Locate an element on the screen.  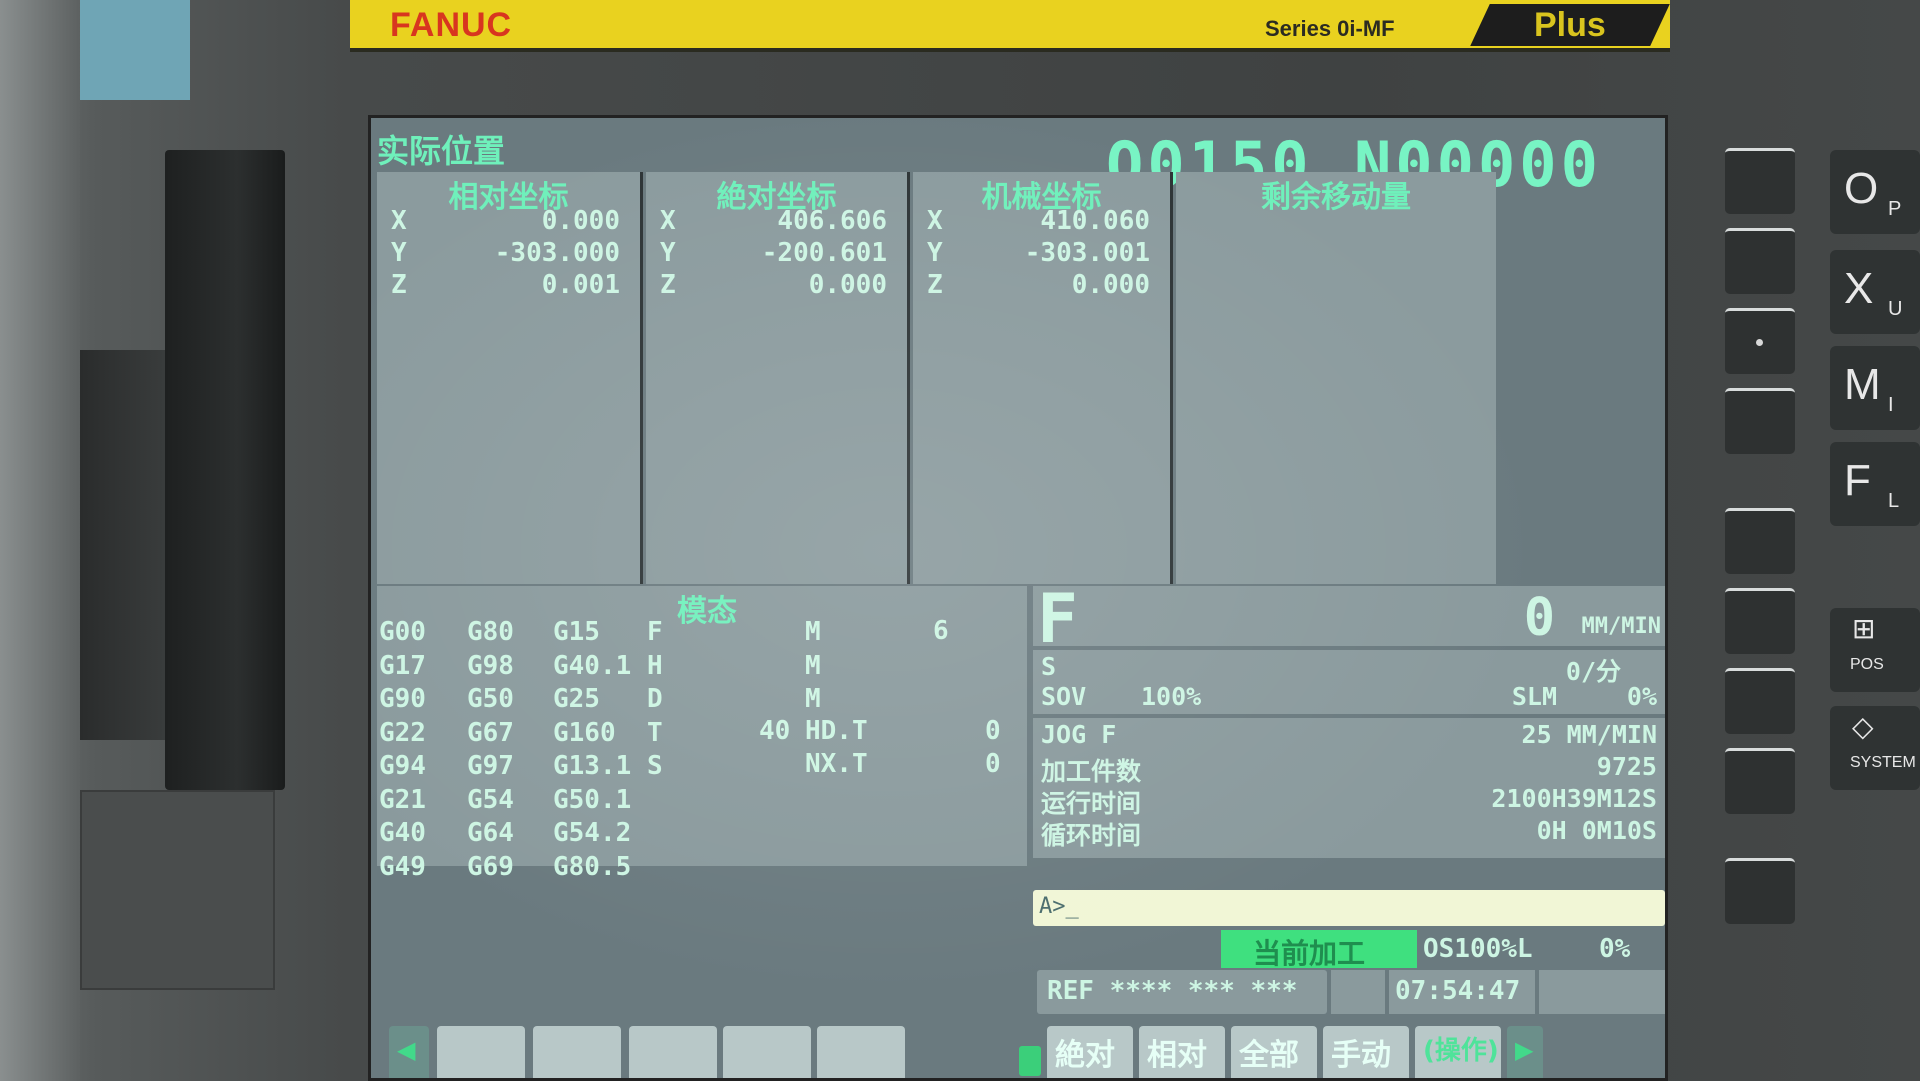
axis-row: Y -303.000 is located at coordinates (505, 253).